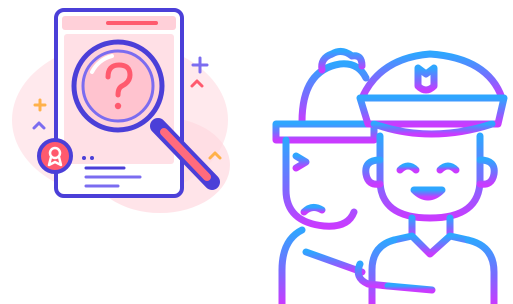 This screenshot has width=513, height=304. Describe the element at coordinates (410, 288) in the screenshot. I see `officer-arm` at that location.